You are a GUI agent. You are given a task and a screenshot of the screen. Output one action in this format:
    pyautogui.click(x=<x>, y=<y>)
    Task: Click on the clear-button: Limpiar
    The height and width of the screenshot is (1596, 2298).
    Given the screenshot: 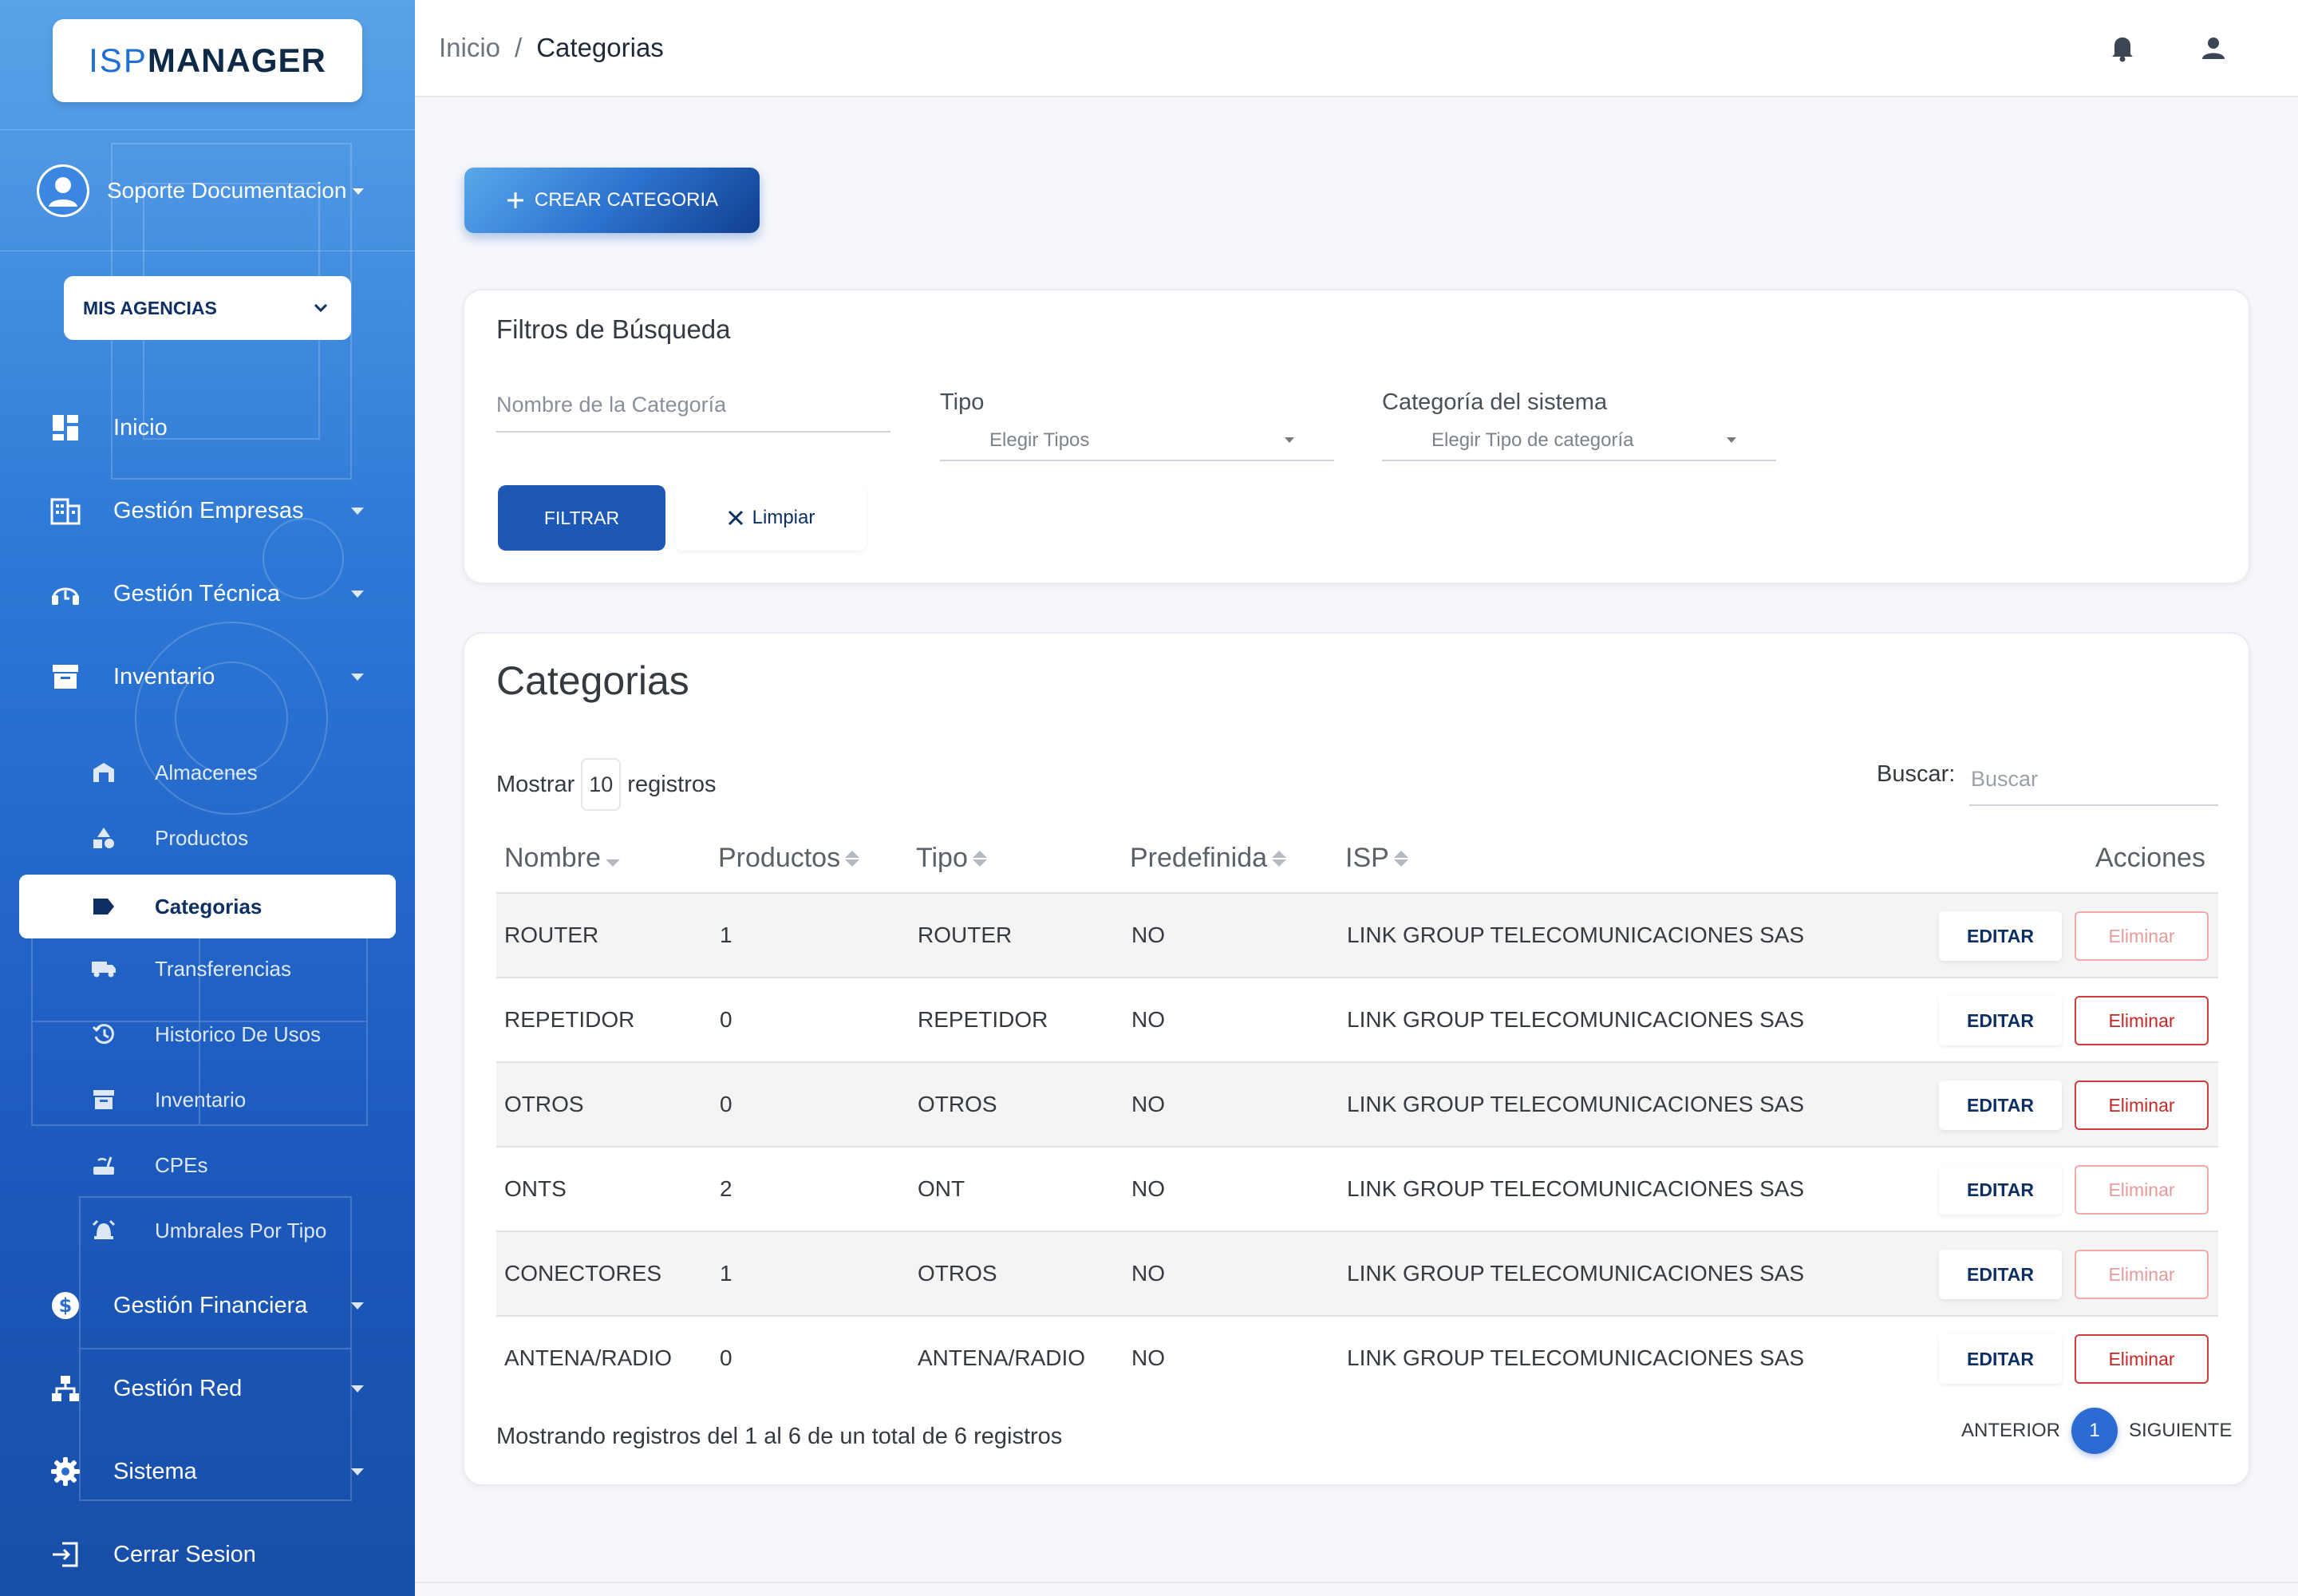 What is the action you would take?
    pyautogui.click(x=771, y=518)
    